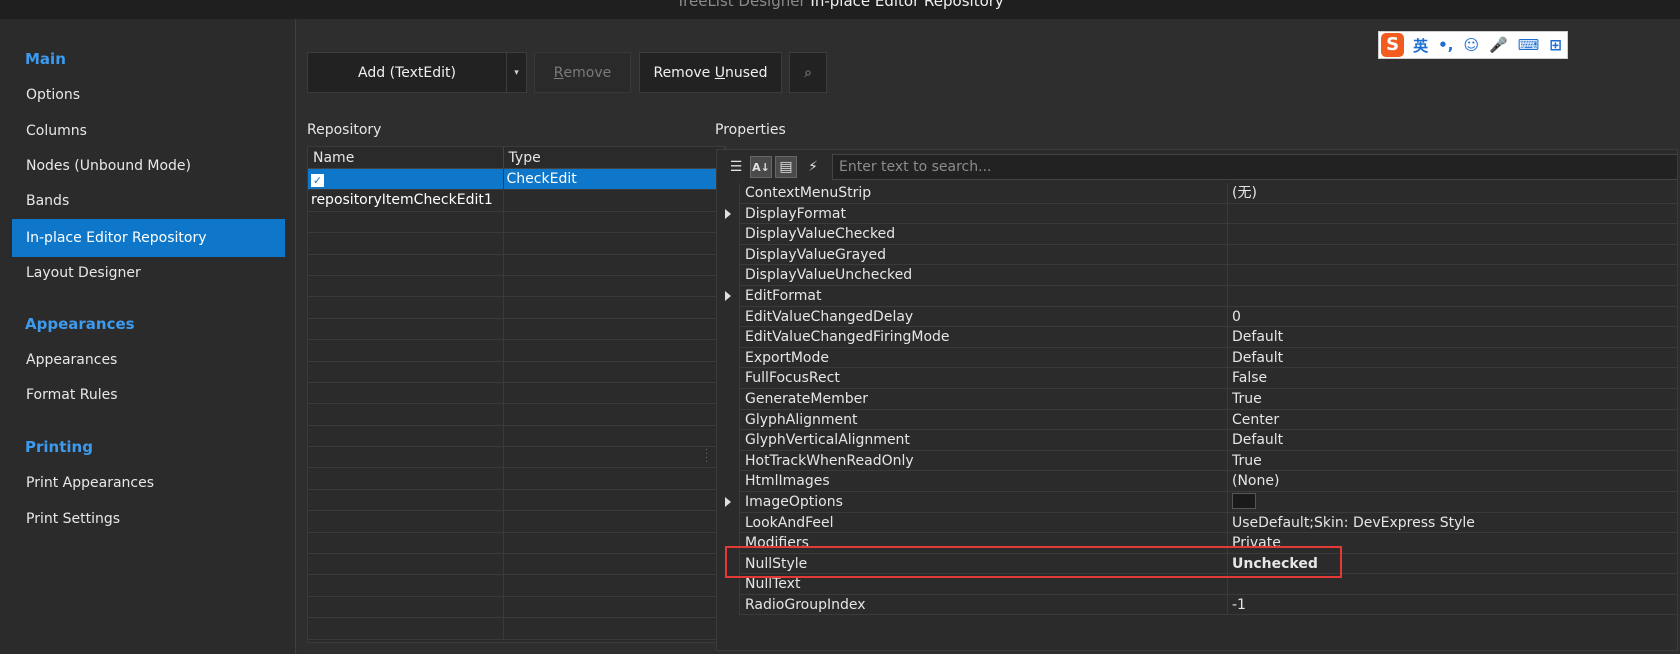 The image size is (1680, 654). Describe the element at coordinates (1393, 45) in the screenshot. I see `sogou-logo-icon: S` at that location.